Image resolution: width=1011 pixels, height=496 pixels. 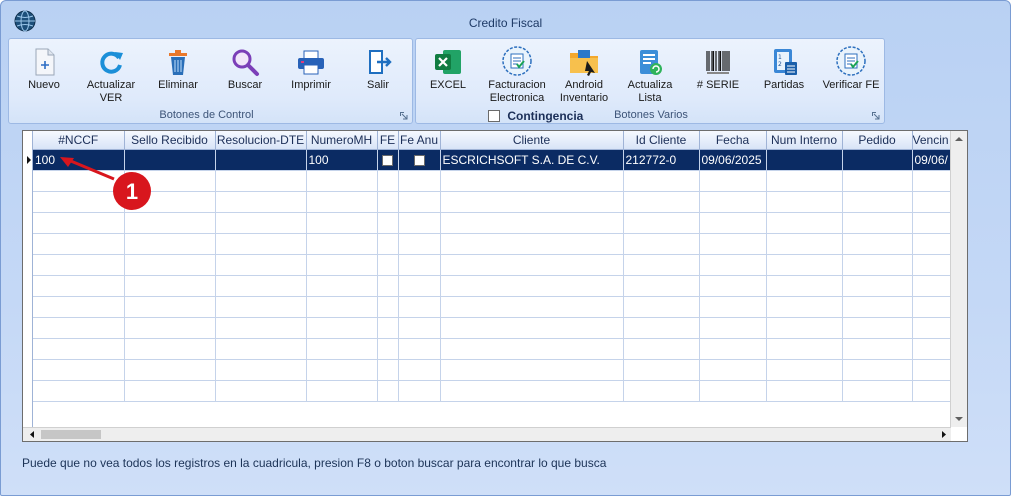 I want to click on buscar-label: Buscar, so click(x=245, y=85).